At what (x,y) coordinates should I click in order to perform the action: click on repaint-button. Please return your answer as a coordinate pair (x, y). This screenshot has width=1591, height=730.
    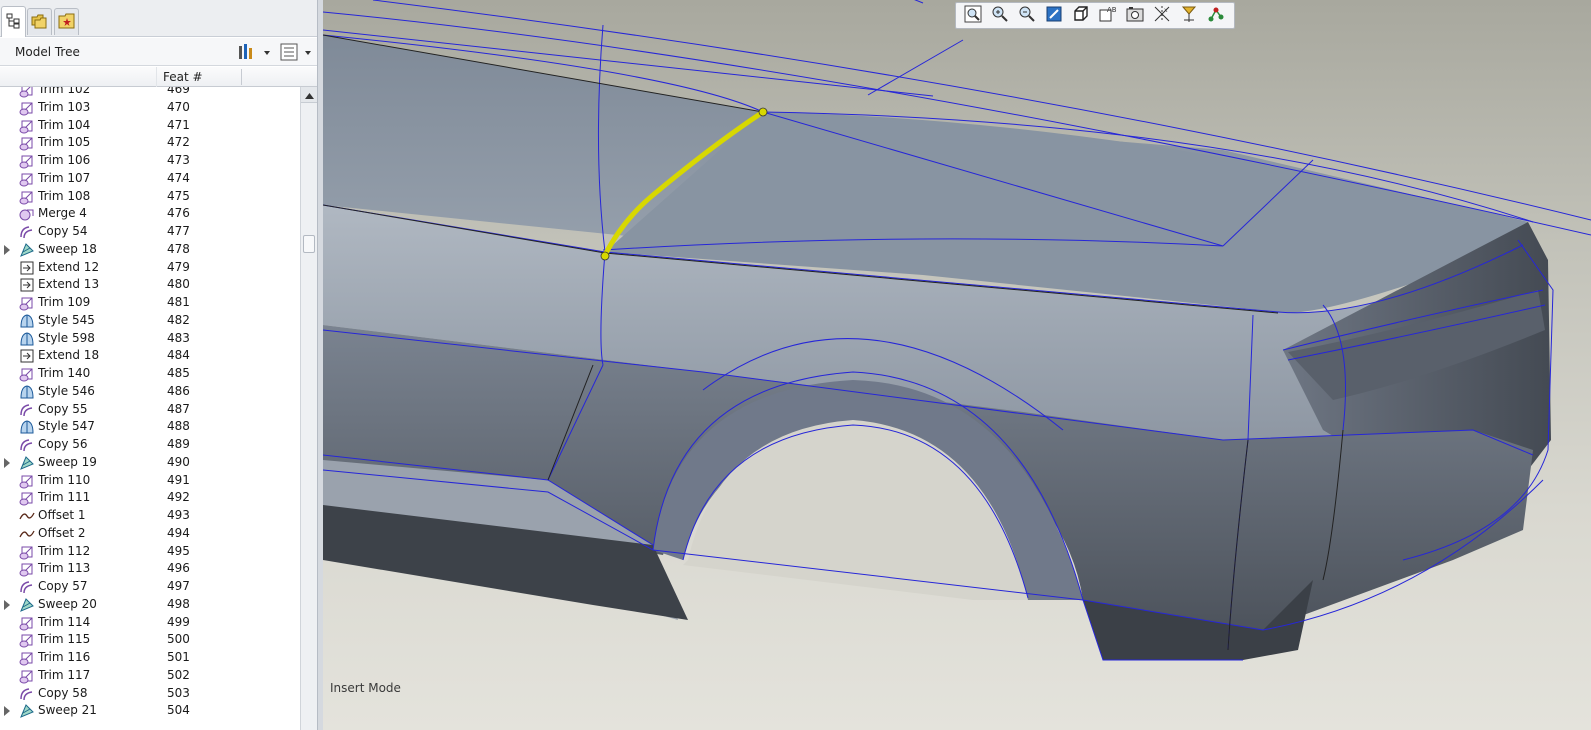
    Looking at the image, I should click on (1054, 15).